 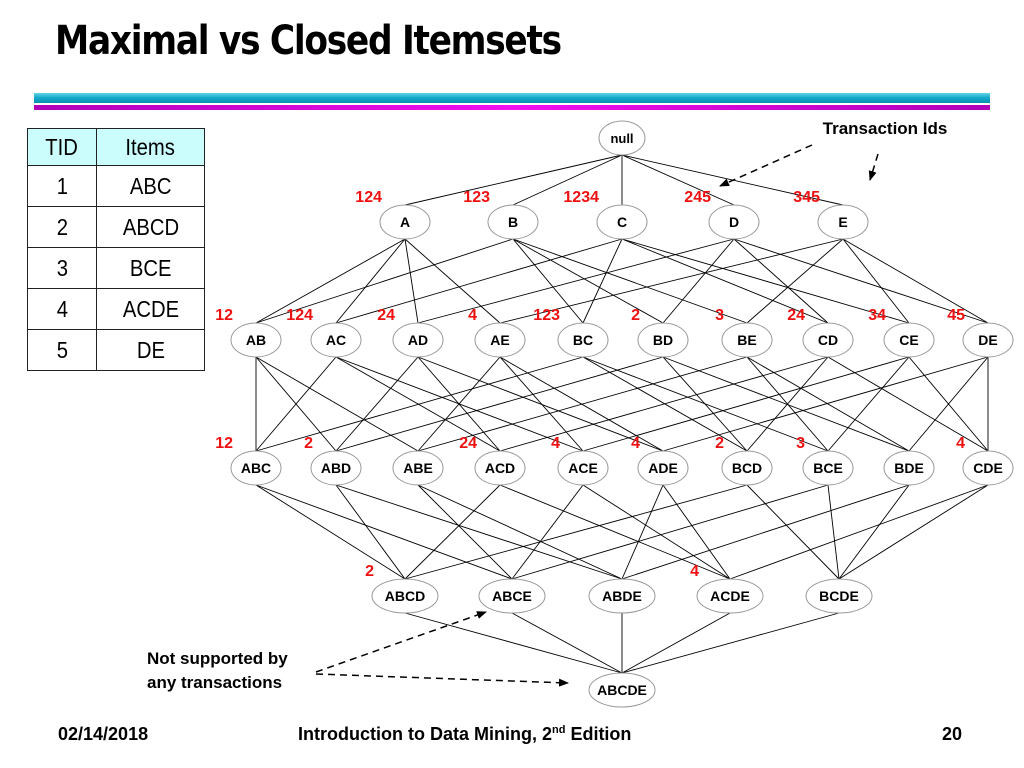 I want to click on itemset-node: ABCD 2, so click(x=402, y=588).